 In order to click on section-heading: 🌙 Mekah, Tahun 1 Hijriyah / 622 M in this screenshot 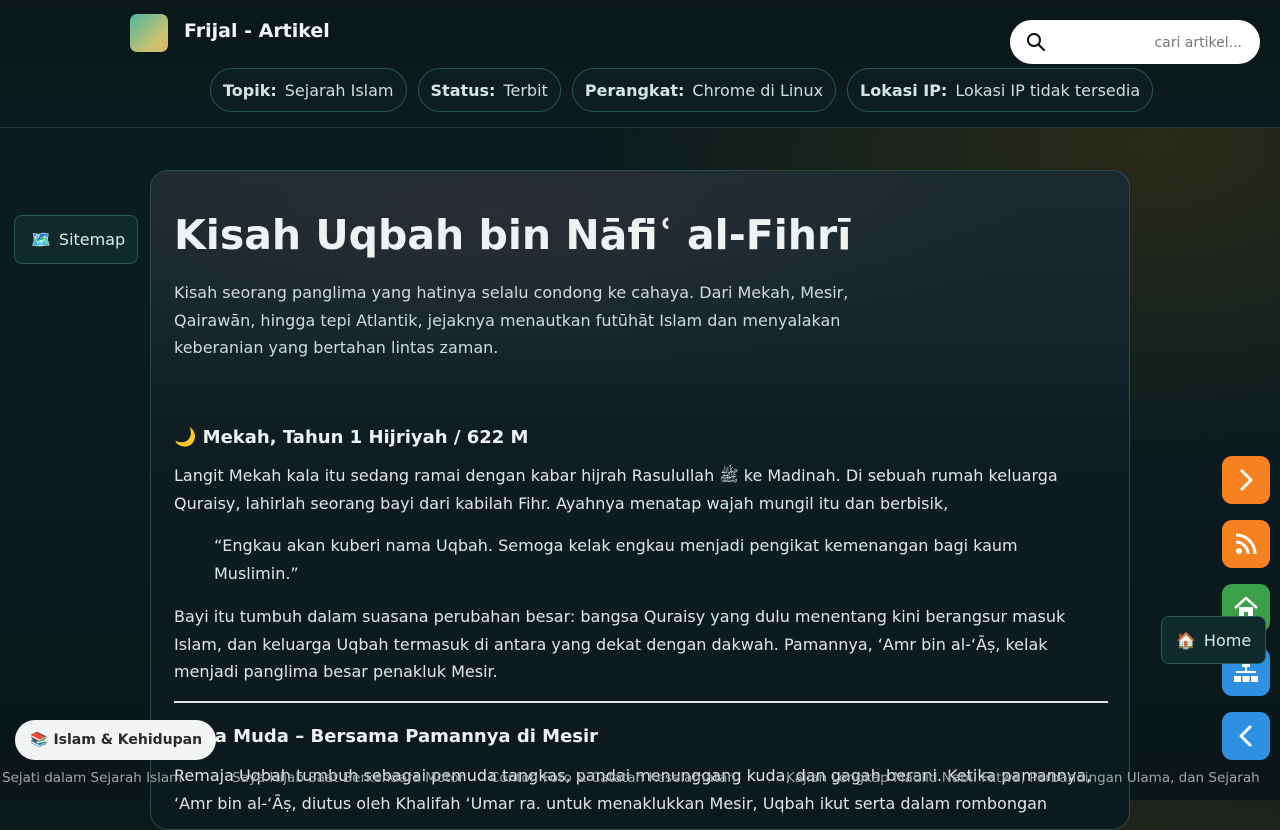, I will do `click(351, 437)`.